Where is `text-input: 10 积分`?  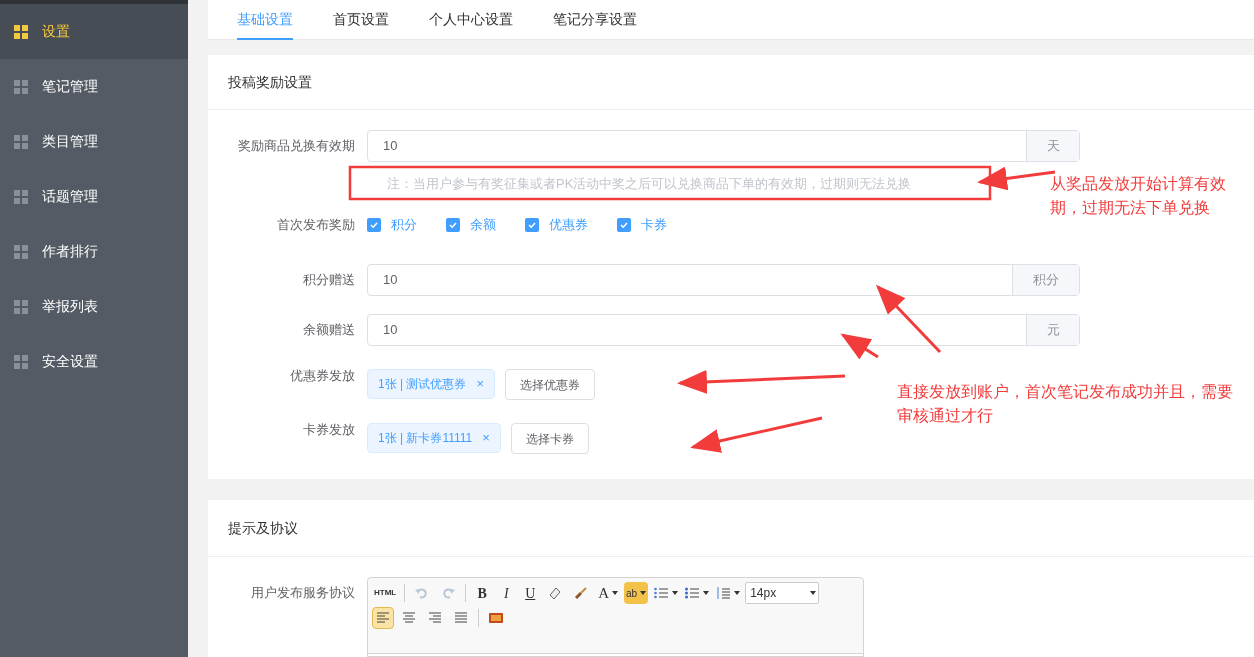
text-input: 10 积分 is located at coordinates (723, 280).